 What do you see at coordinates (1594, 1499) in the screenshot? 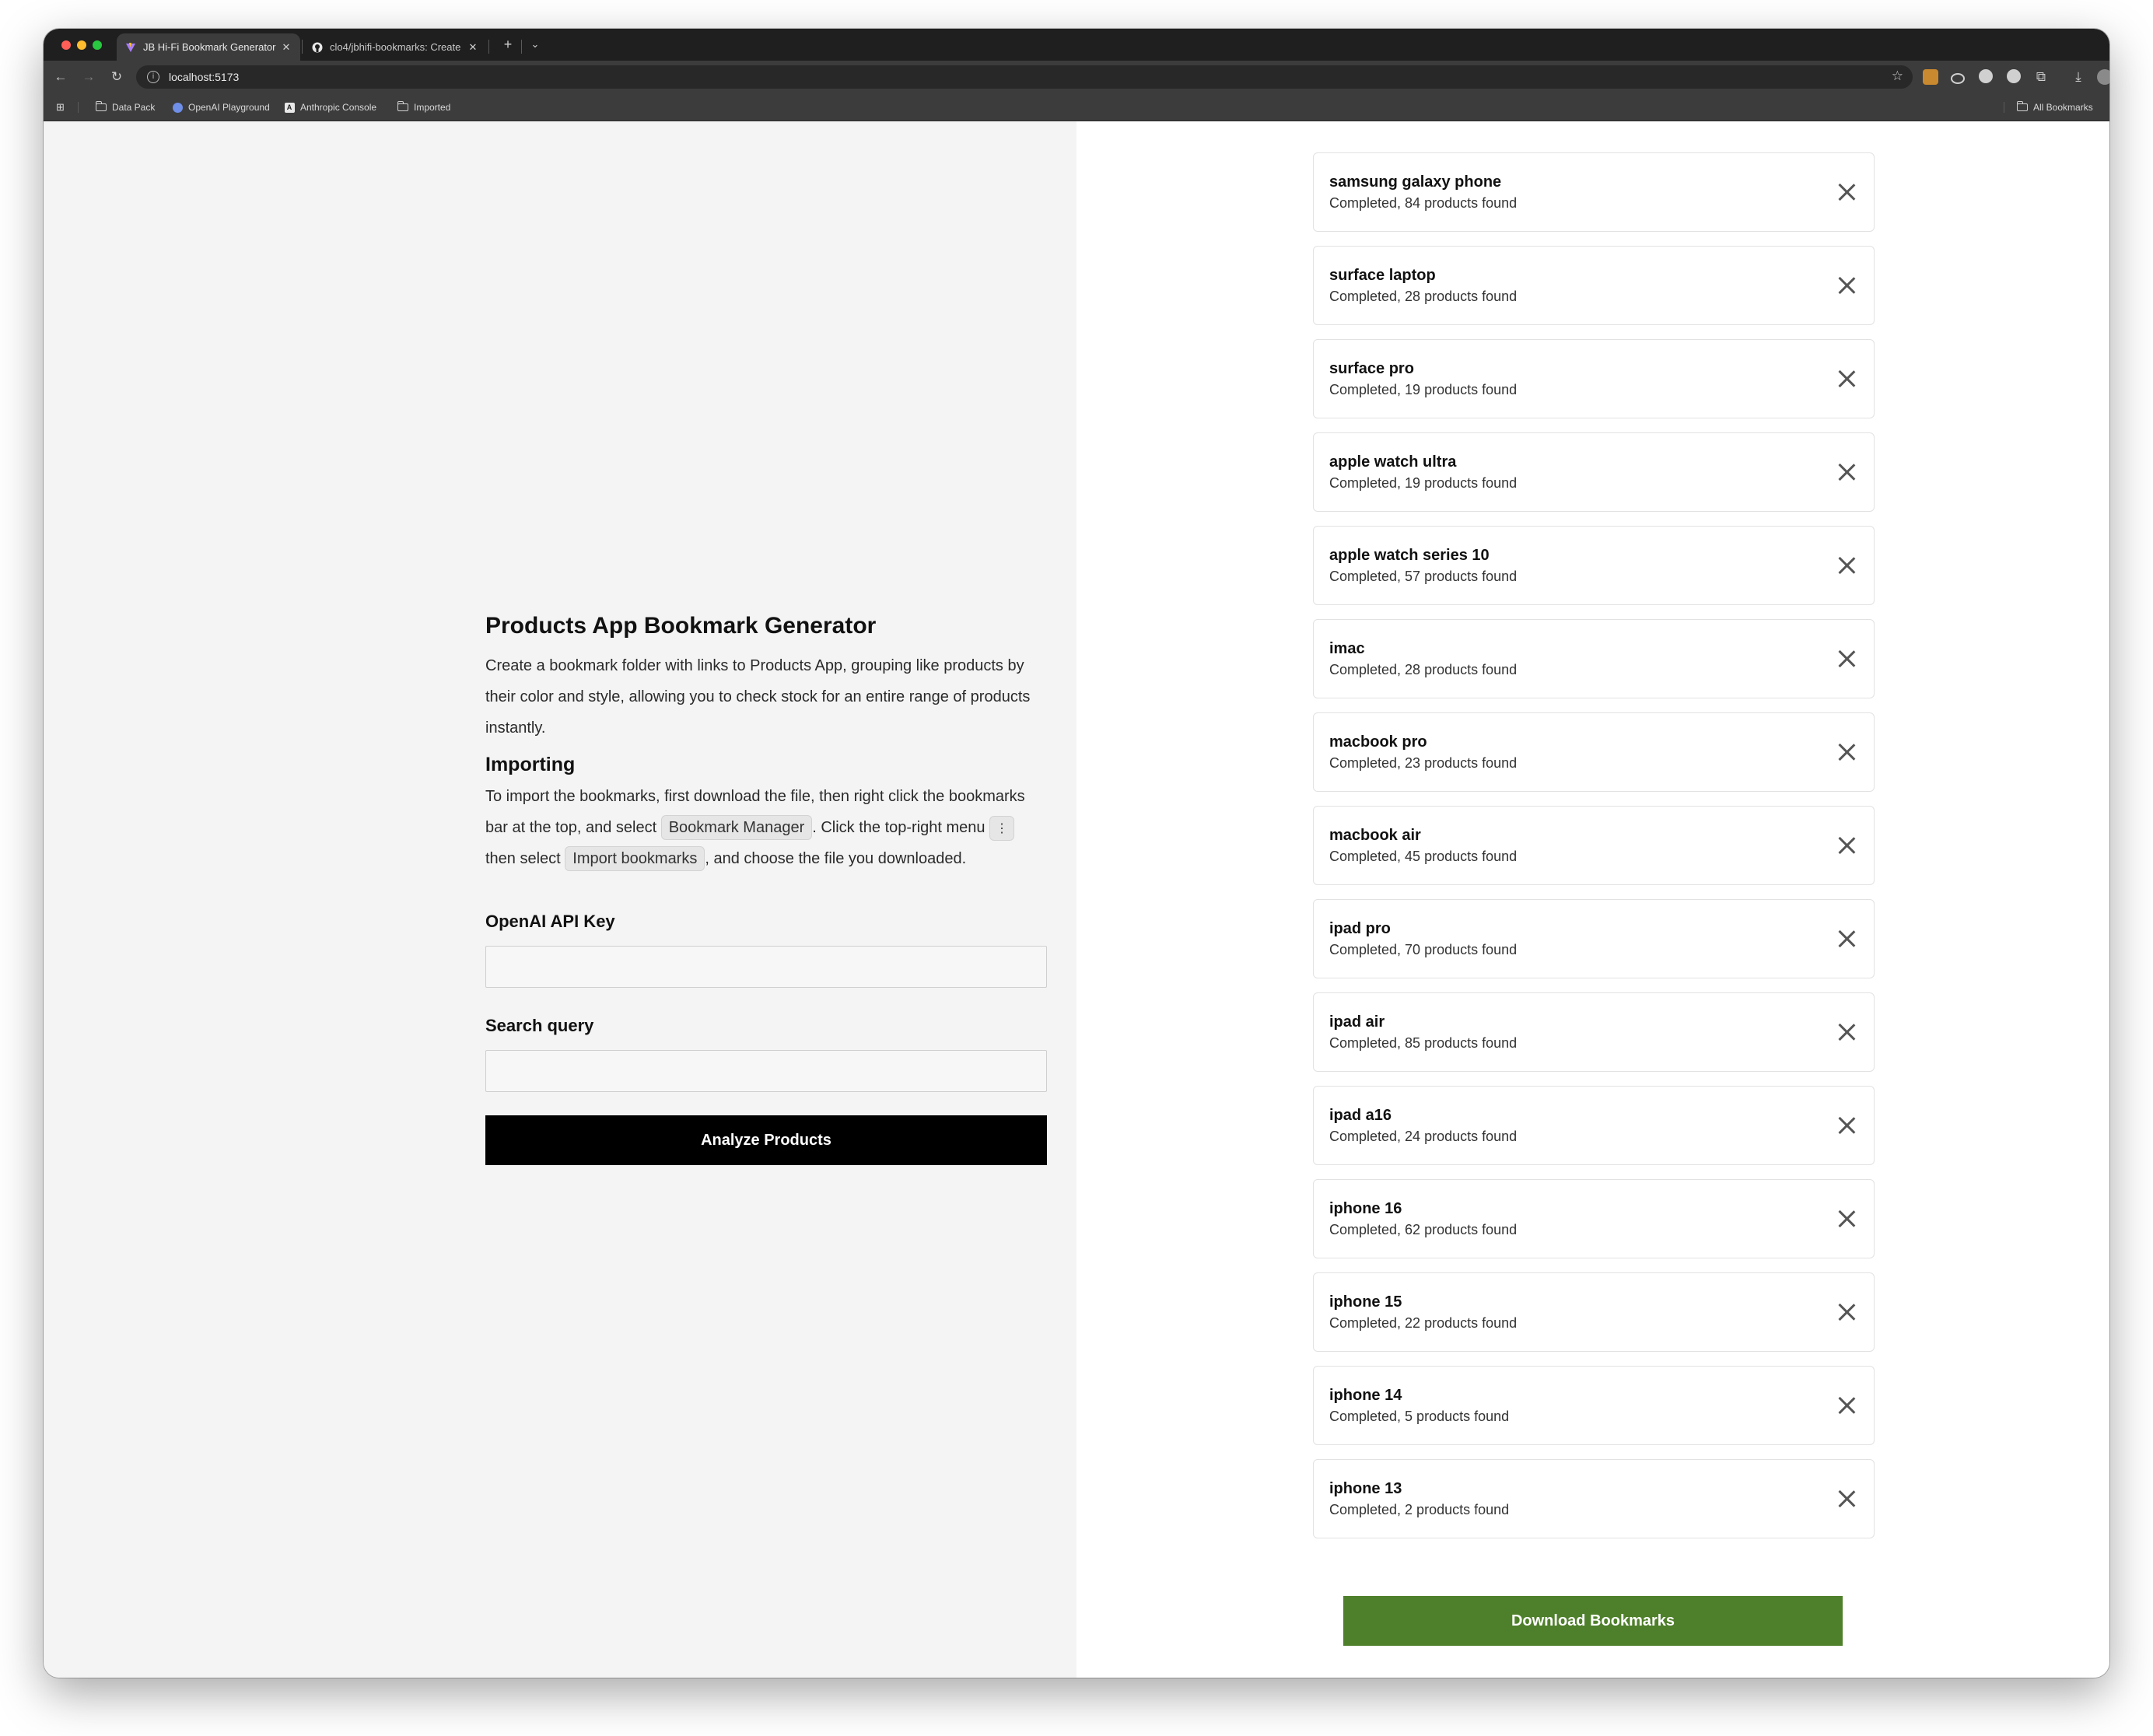
I see `query-card: iphone 13 Completed, 2 products found` at bounding box center [1594, 1499].